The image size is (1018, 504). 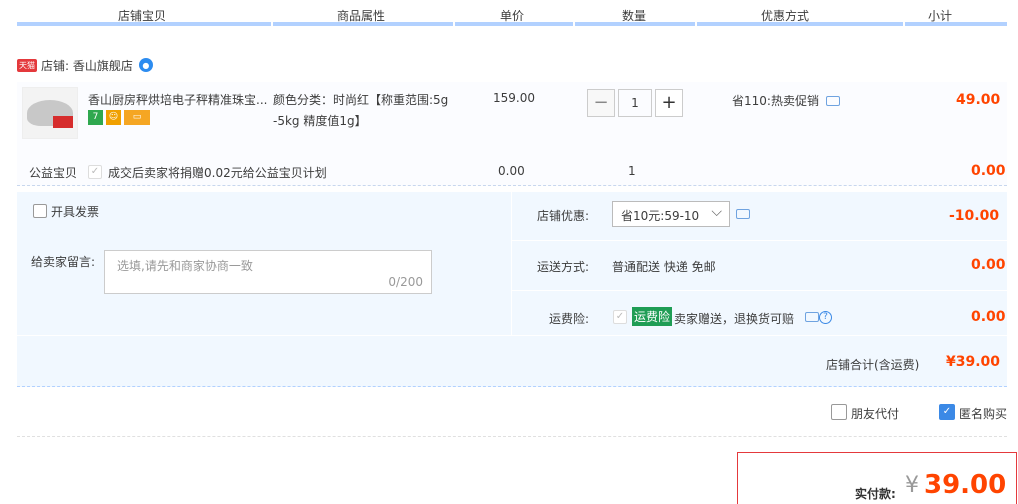 What do you see at coordinates (185, 266) in the screenshot?
I see `message-placeholder: 选填,请先和商家协商一致` at bounding box center [185, 266].